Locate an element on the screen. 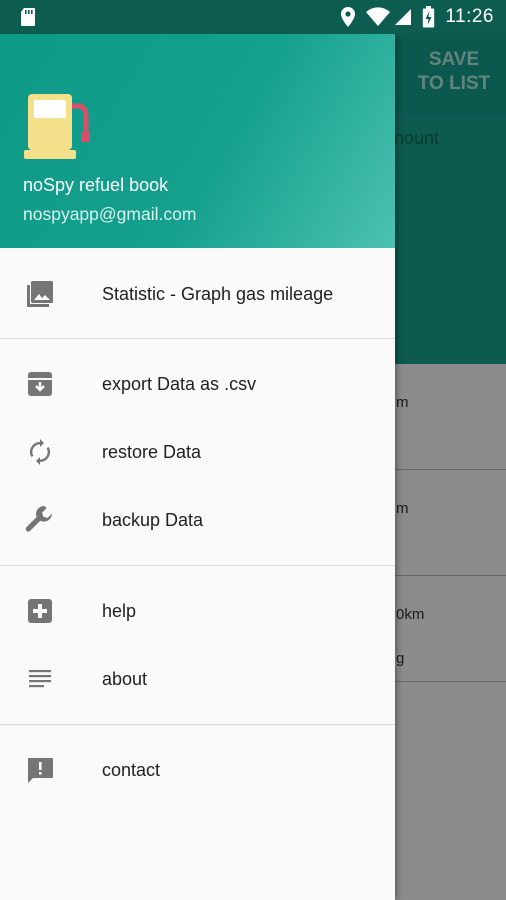 This screenshot has height=900, width=506. menu-item-backup-data: backup Data is located at coordinates (197, 520).